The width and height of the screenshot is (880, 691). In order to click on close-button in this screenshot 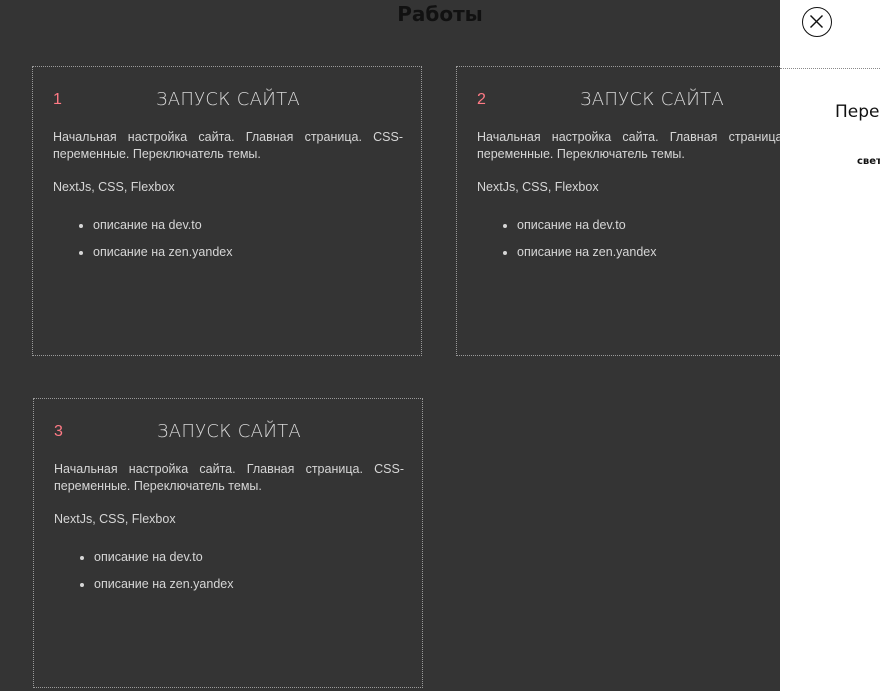, I will do `click(817, 22)`.